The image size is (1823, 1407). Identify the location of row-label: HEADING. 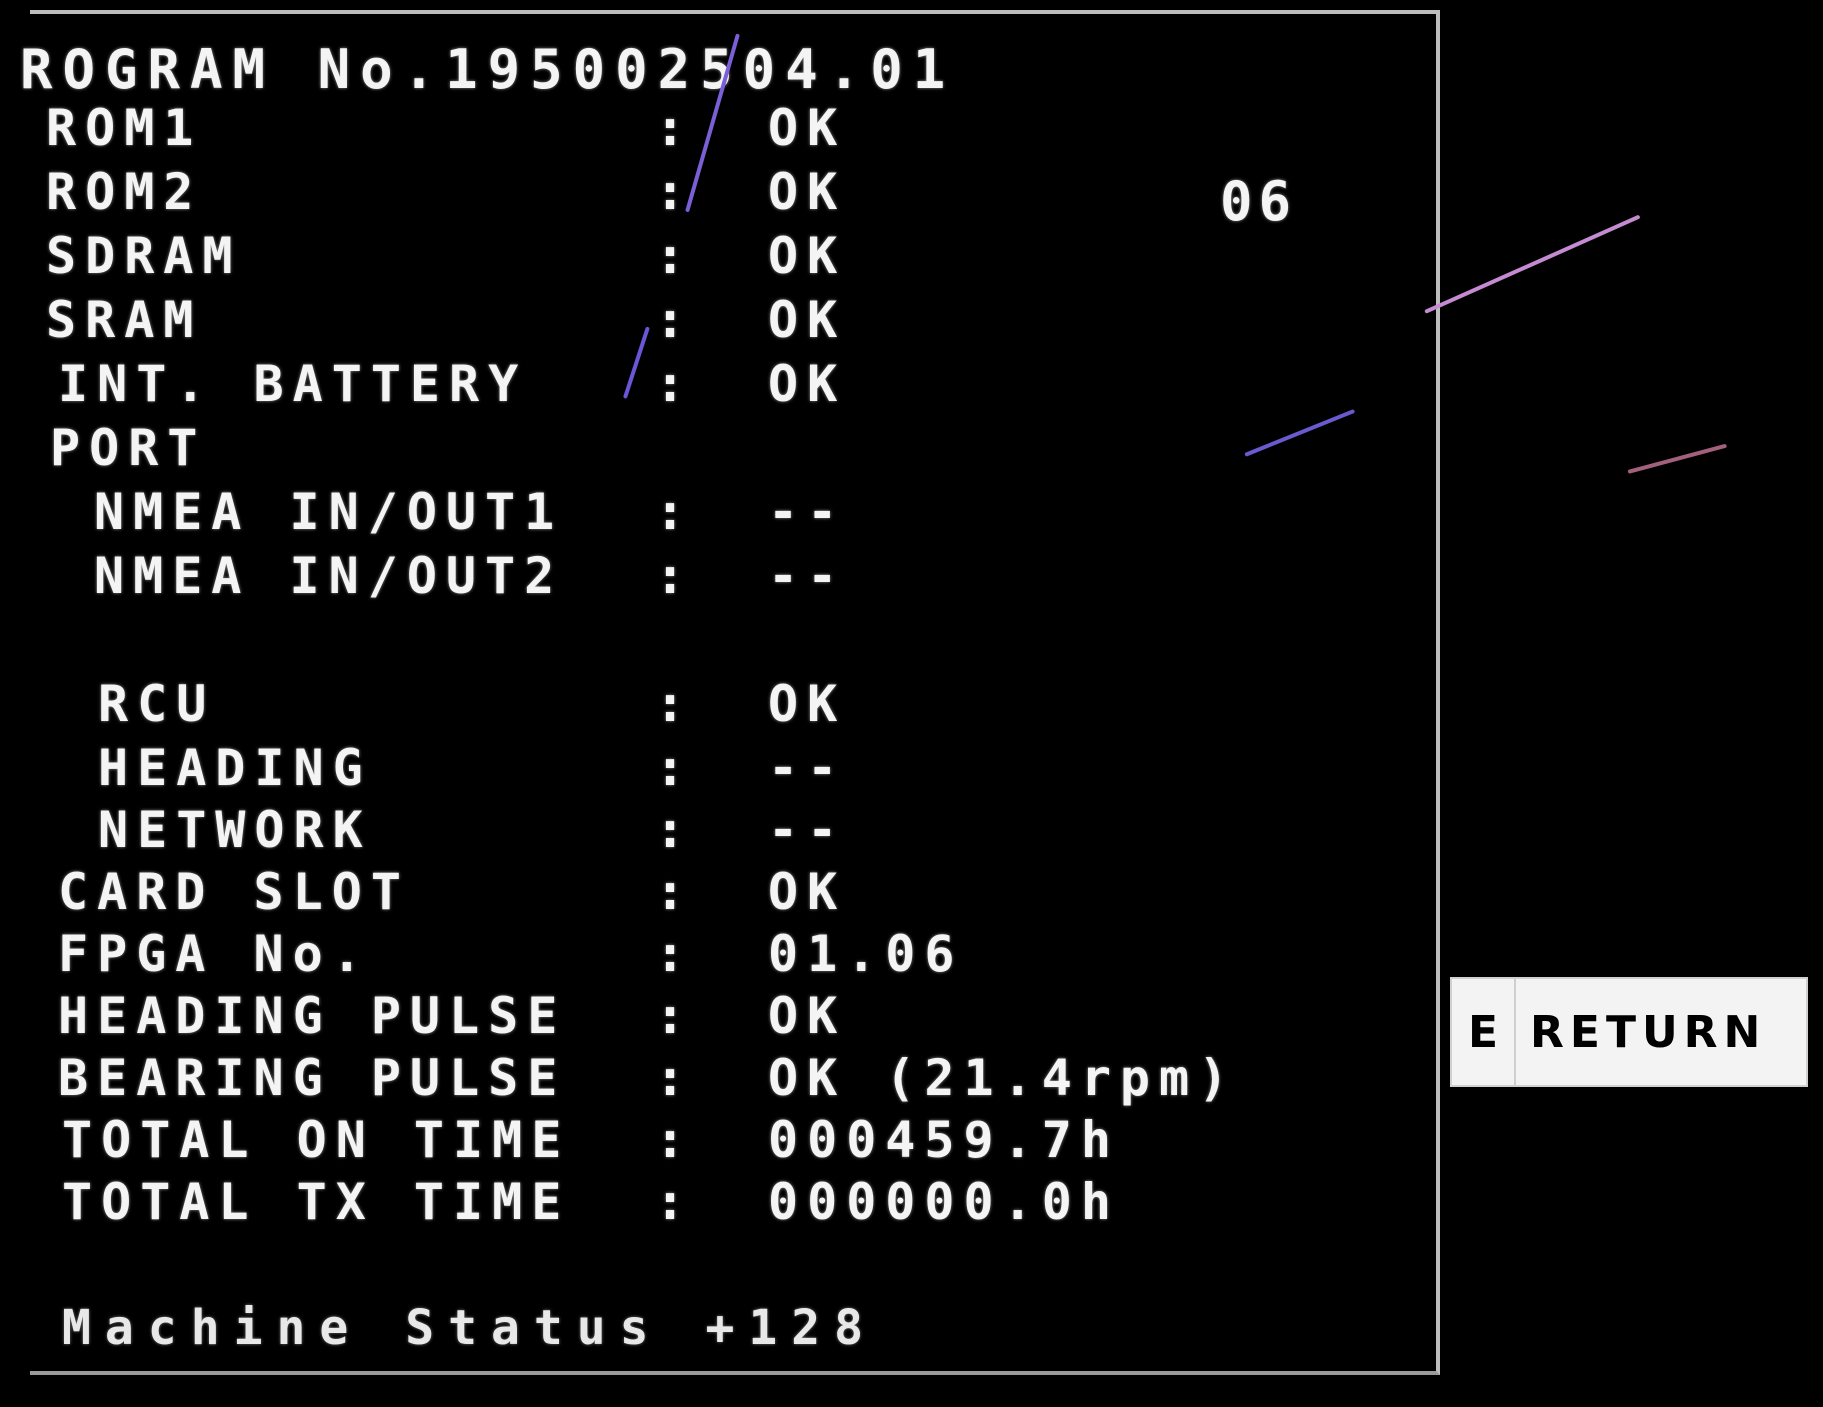
(235, 768).